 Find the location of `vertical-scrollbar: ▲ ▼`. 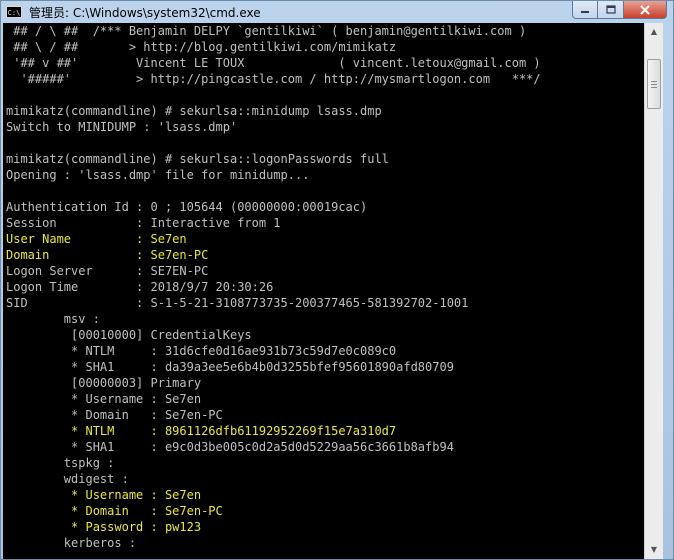

vertical-scrollbar: ▲ ▼ is located at coordinates (653, 291).